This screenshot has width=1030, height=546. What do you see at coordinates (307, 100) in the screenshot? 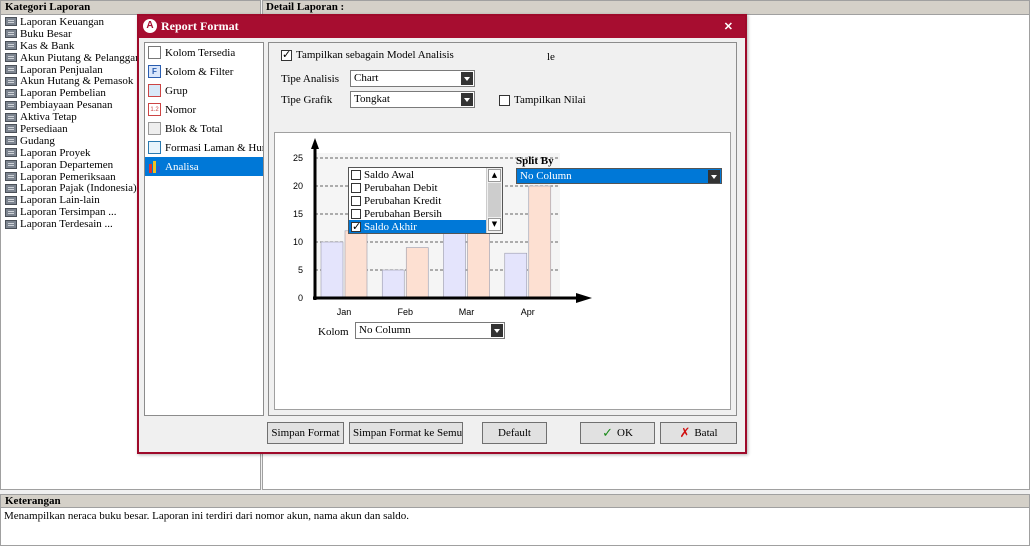
I see `tipe-grafik-label: Tipe Grafik` at bounding box center [307, 100].